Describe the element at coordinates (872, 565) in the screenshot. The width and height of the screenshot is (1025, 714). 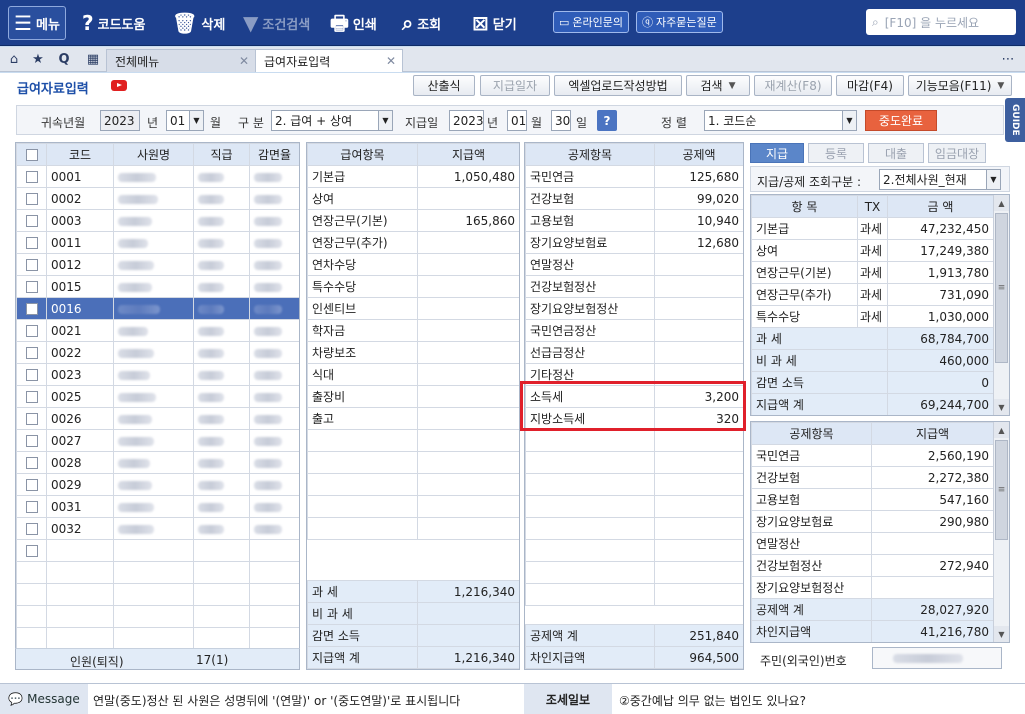
I see `table-row: 건강보험정산 272,940` at that location.